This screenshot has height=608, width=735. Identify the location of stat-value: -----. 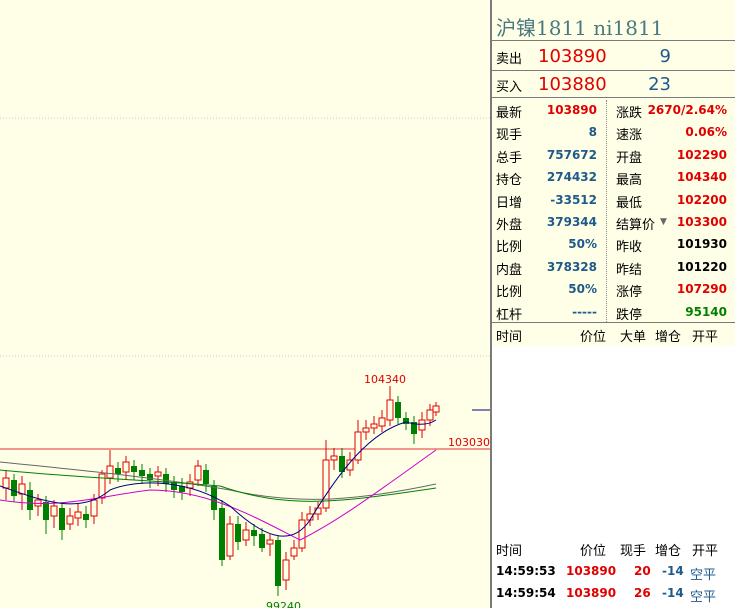
(584, 311).